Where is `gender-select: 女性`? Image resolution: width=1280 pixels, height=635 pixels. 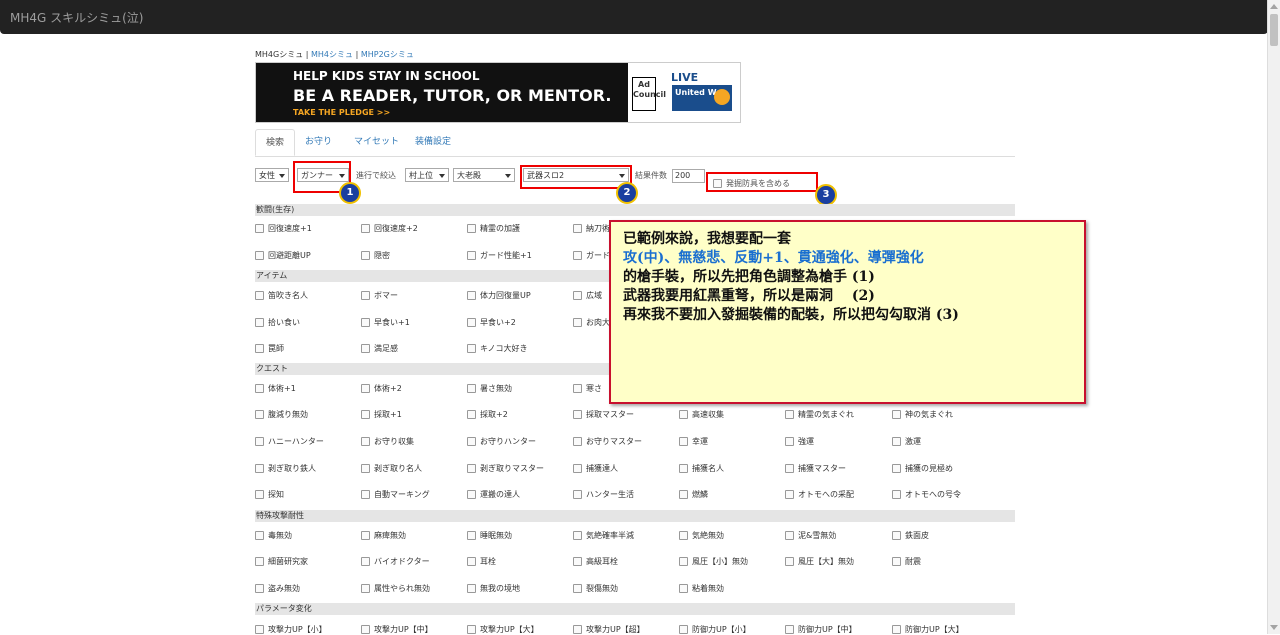 gender-select: 女性 is located at coordinates (272, 175).